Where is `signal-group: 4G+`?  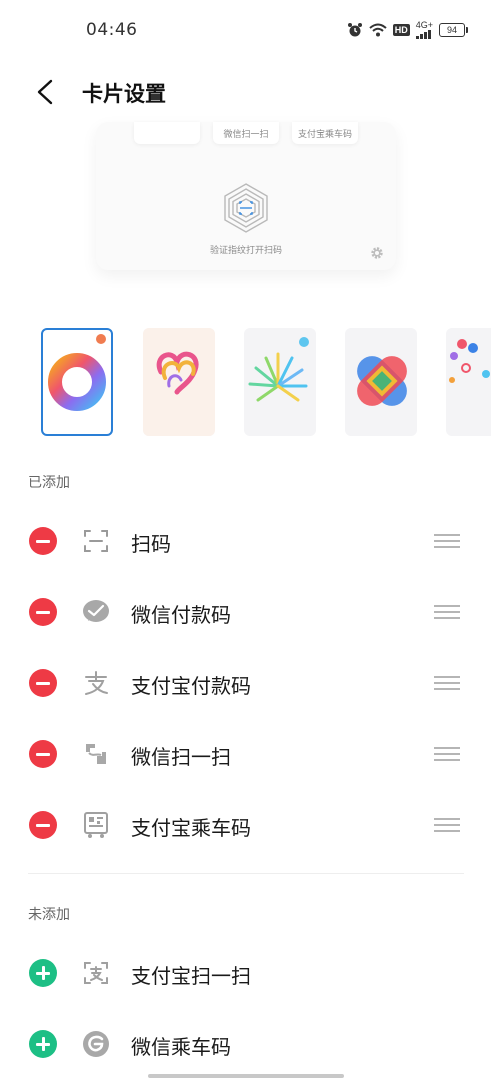
signal-group: 4G+ is located at coordinates (424, 29).